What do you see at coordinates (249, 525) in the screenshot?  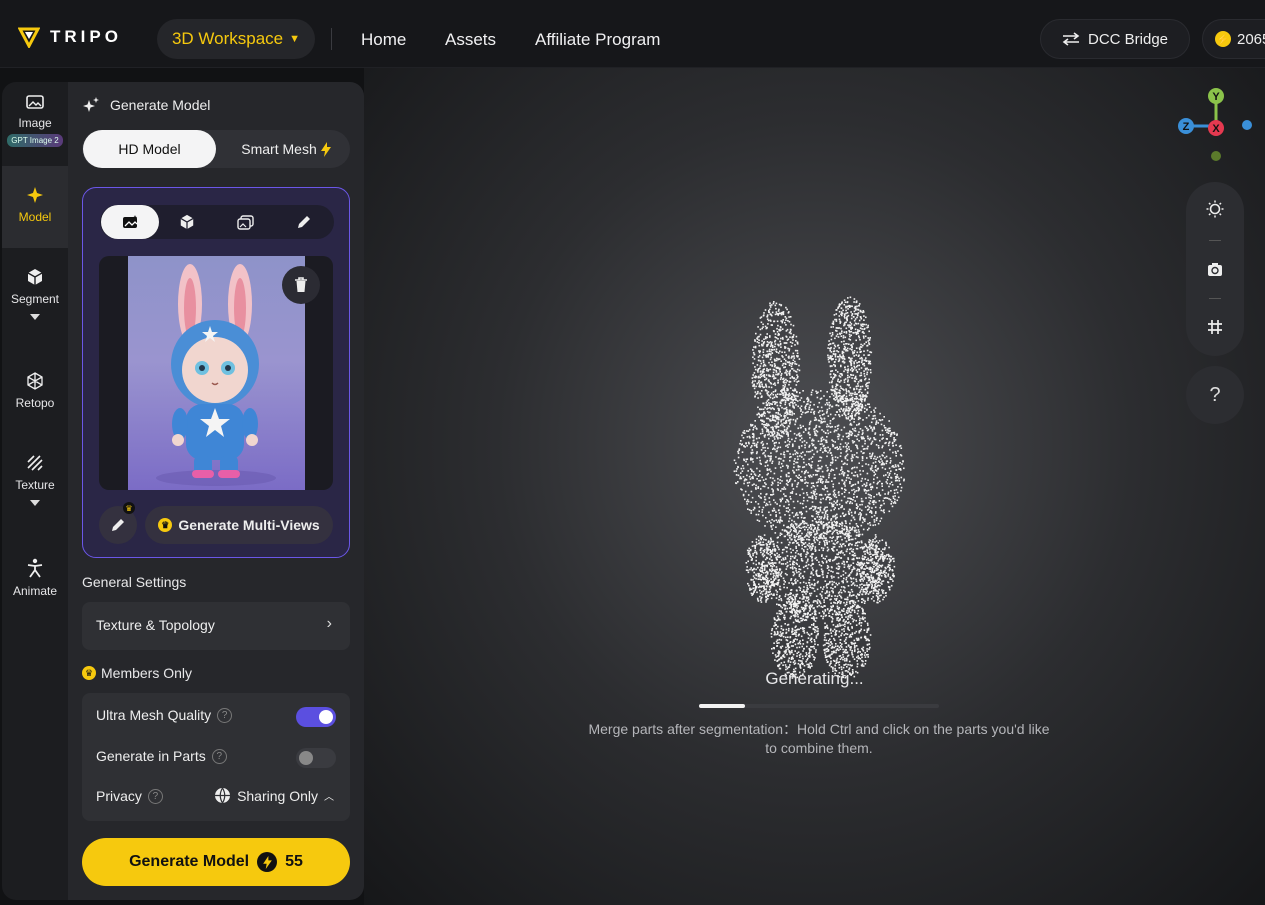 I see `multi-views-label: Generate Multi-Views` at bounding box center [249, 525].